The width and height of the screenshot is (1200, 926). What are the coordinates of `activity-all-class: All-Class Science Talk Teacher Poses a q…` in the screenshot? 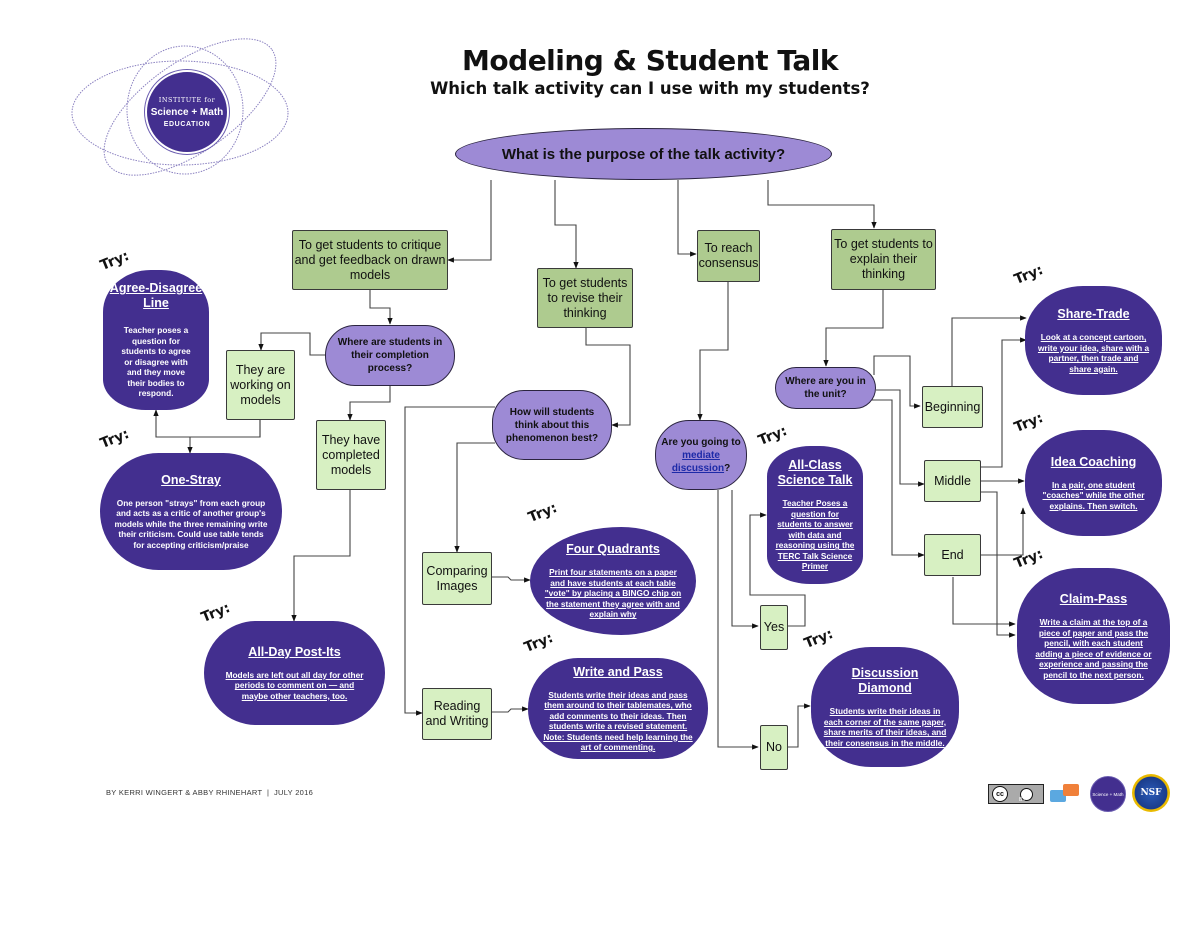 It's located at (815, 515).